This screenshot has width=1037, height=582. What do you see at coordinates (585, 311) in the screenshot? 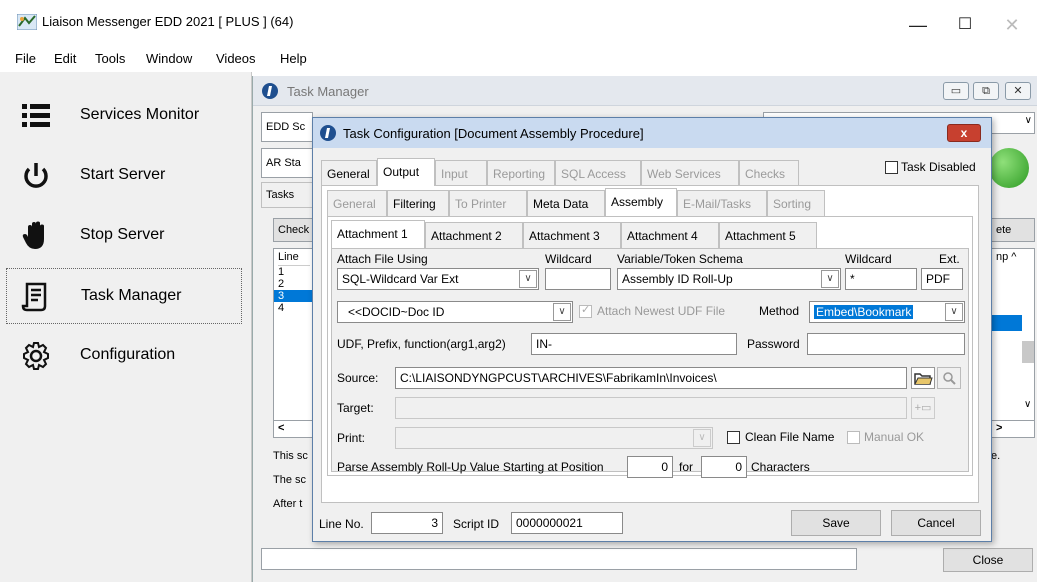
I see `attach-newest-checkbox: ✓` at bounding box center [585, 311].